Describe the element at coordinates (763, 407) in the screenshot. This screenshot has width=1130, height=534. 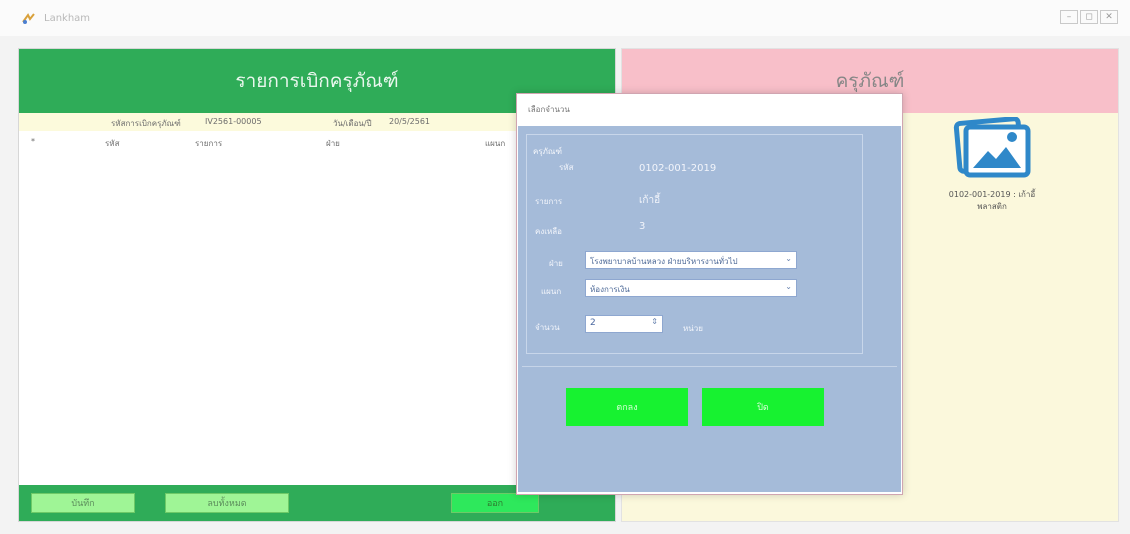
I see `cancel-button: ปิด` at that location.